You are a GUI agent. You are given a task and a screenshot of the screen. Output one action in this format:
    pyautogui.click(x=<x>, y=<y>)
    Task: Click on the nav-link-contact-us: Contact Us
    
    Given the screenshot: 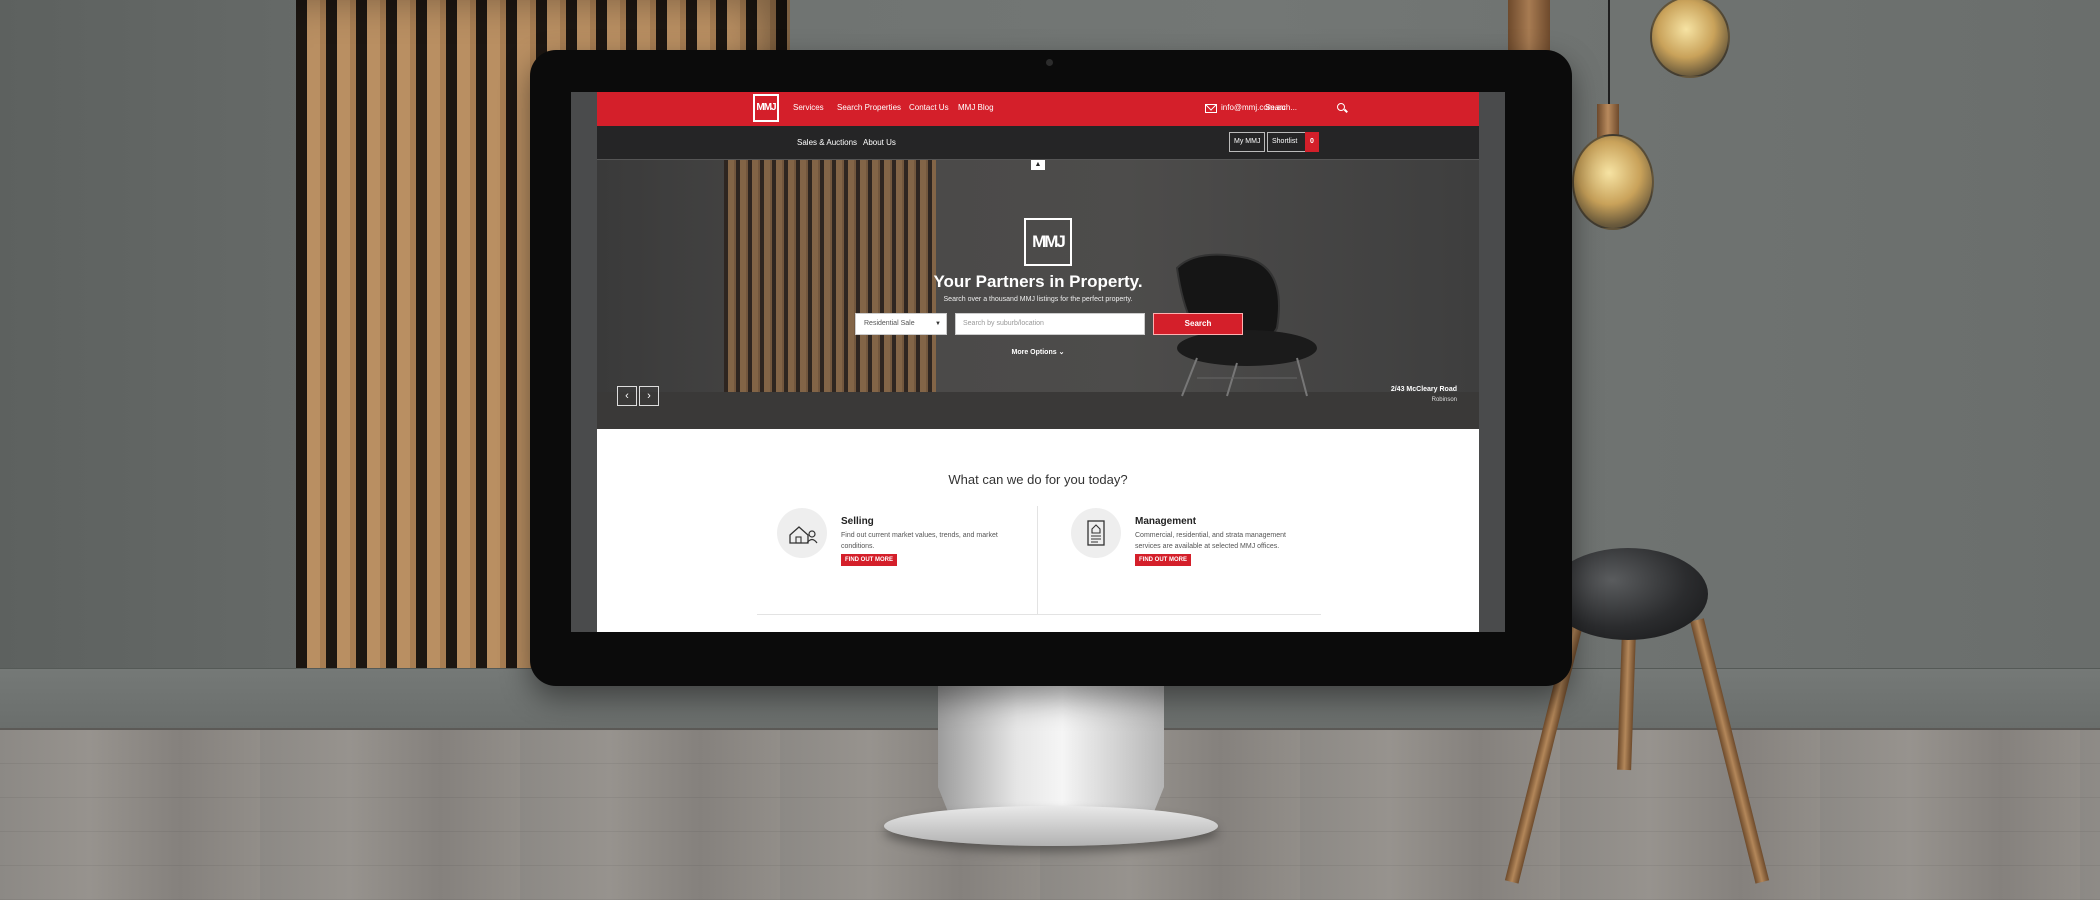 What is the action you would take?
    pyautogui.click(x=929, y=107)
    